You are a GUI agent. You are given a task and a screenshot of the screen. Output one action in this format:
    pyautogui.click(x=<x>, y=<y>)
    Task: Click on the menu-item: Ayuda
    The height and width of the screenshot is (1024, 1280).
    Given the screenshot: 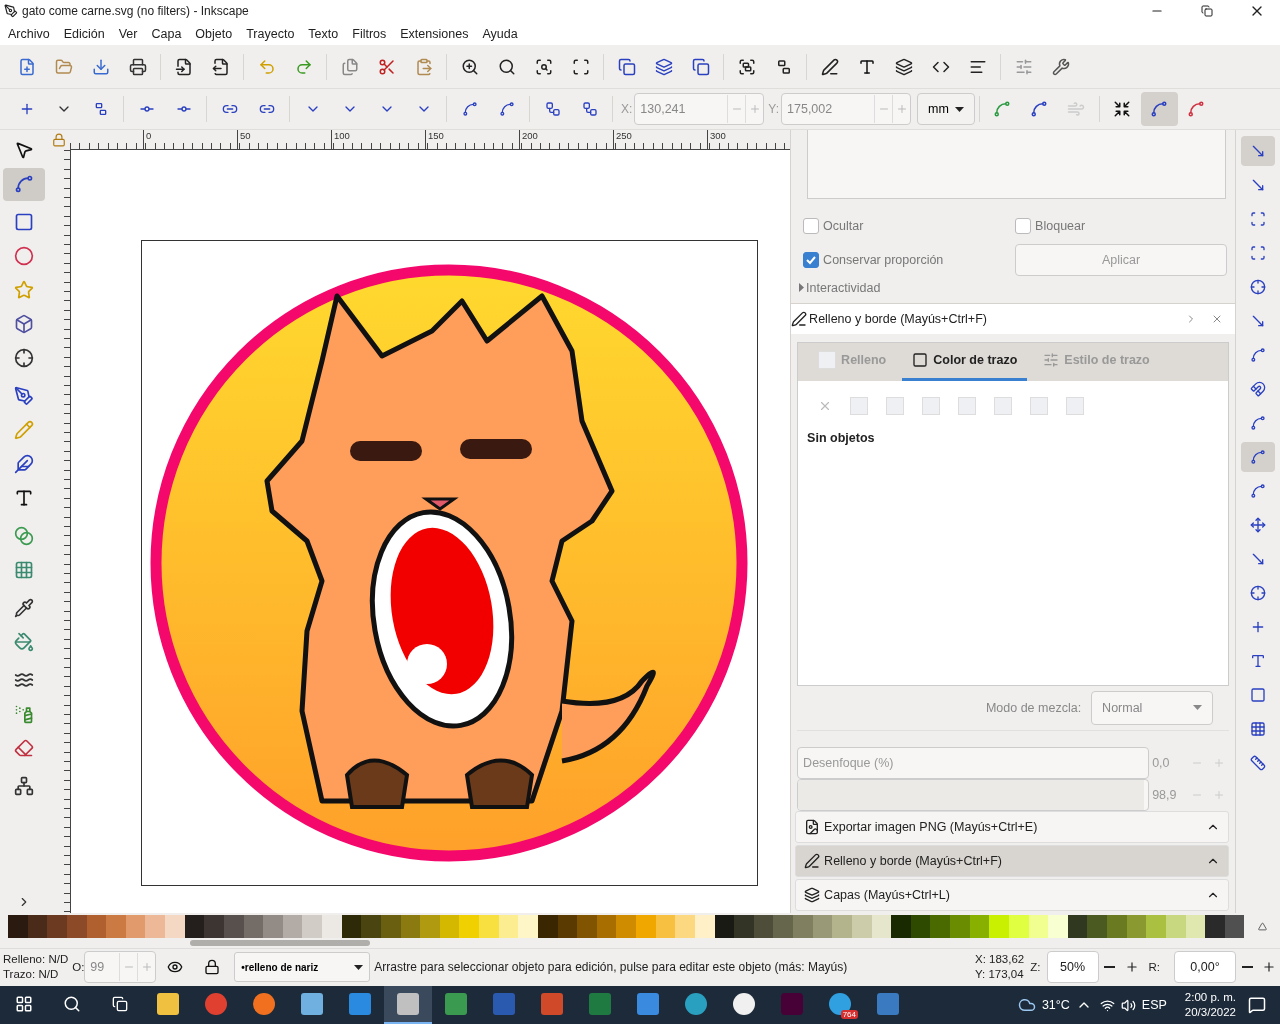 What is the action you would take?
    pyautogui.click(x=501, y=33)
    